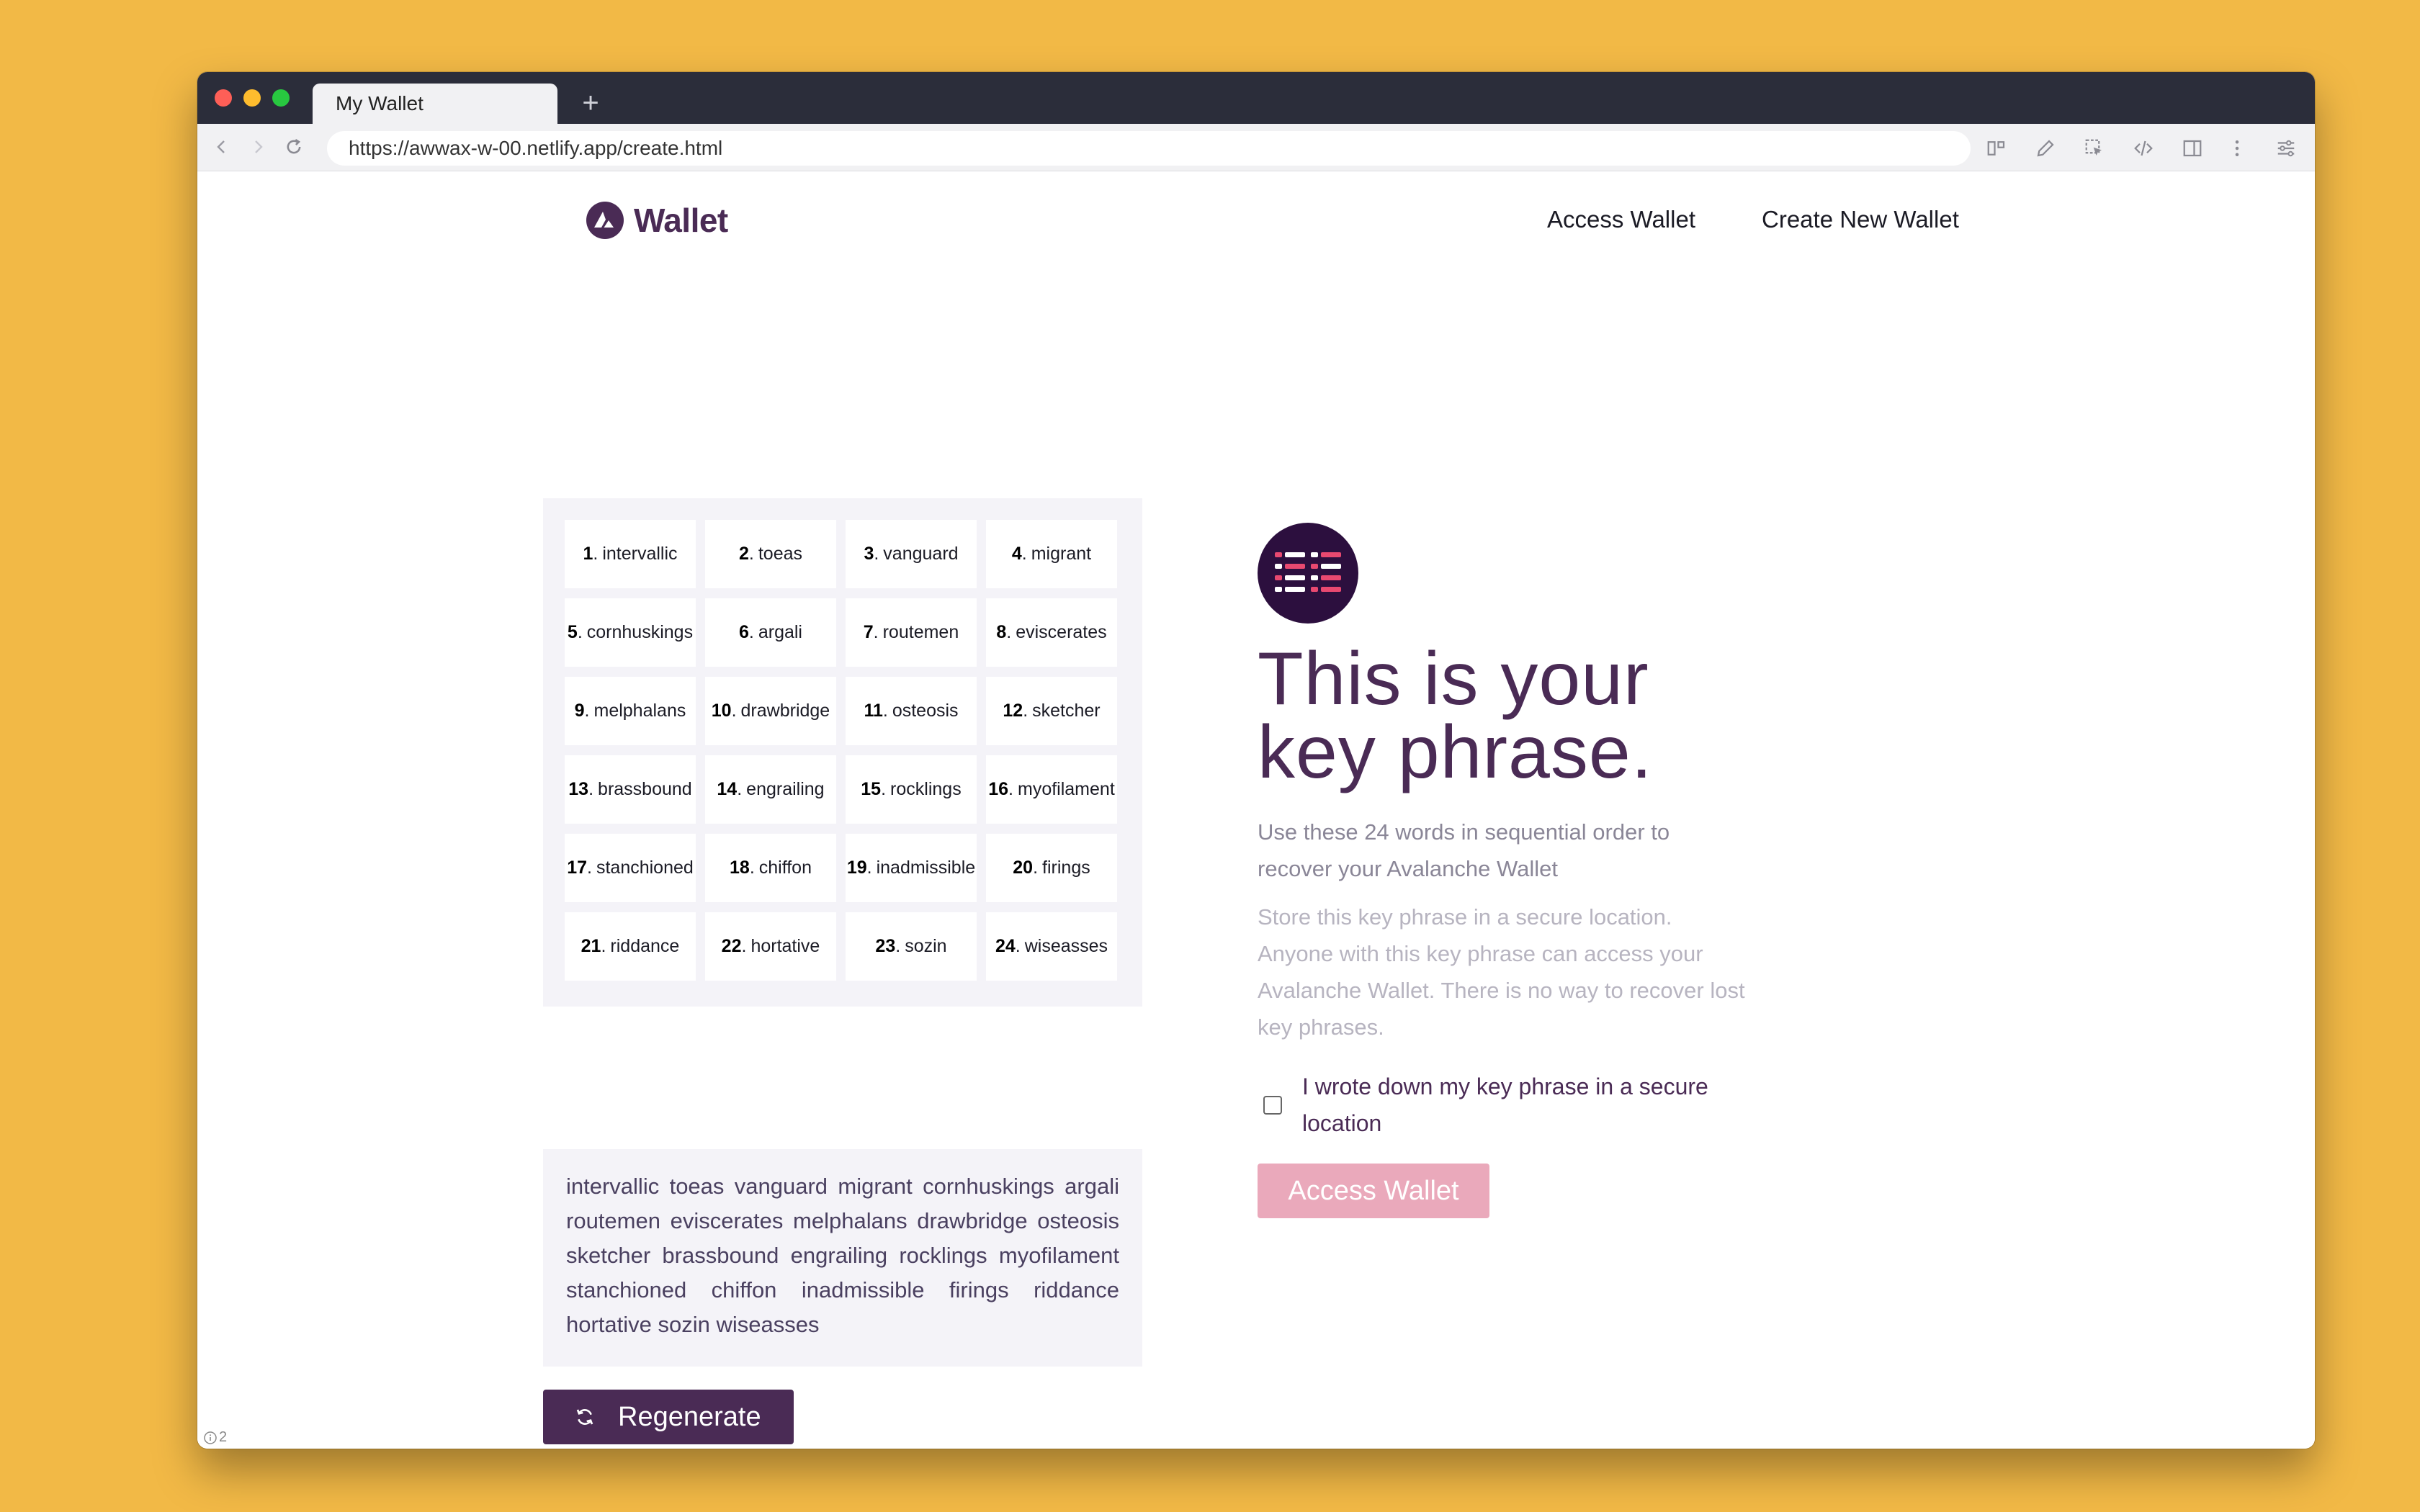  What do you see at coordinates (1023, 868) in the screenshot?
I see `word-number: 20` at bounding box center [1023, 868].